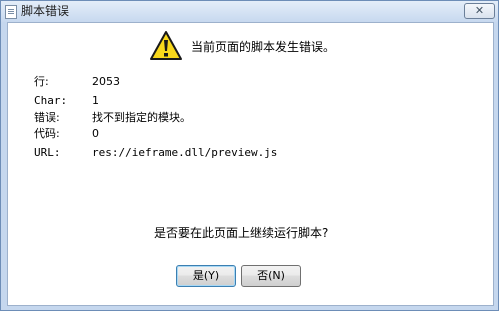  Describe the element at coordinates (106, 81) in the screenshot. I see `field-line-value: 2053` at that location.